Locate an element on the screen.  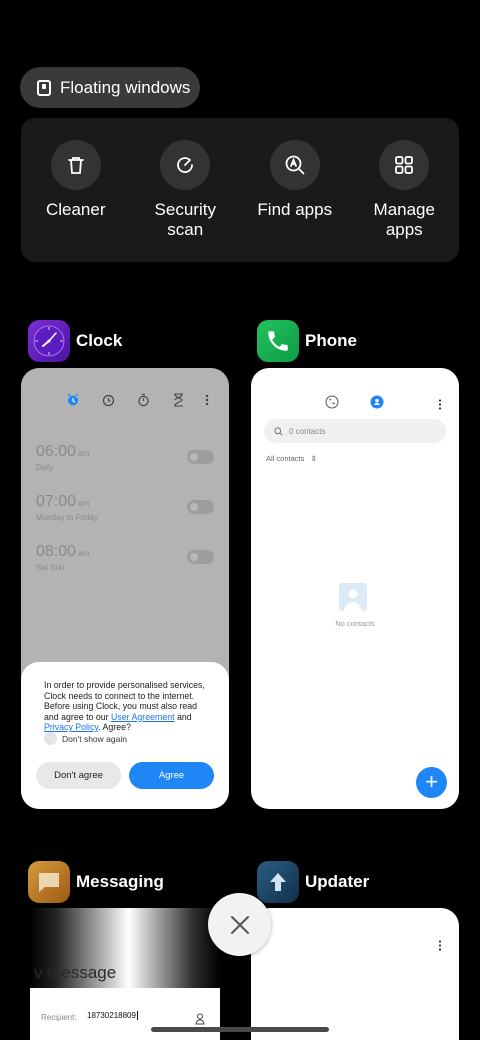
recents-tab-icon is located at coordinates (332, 404).